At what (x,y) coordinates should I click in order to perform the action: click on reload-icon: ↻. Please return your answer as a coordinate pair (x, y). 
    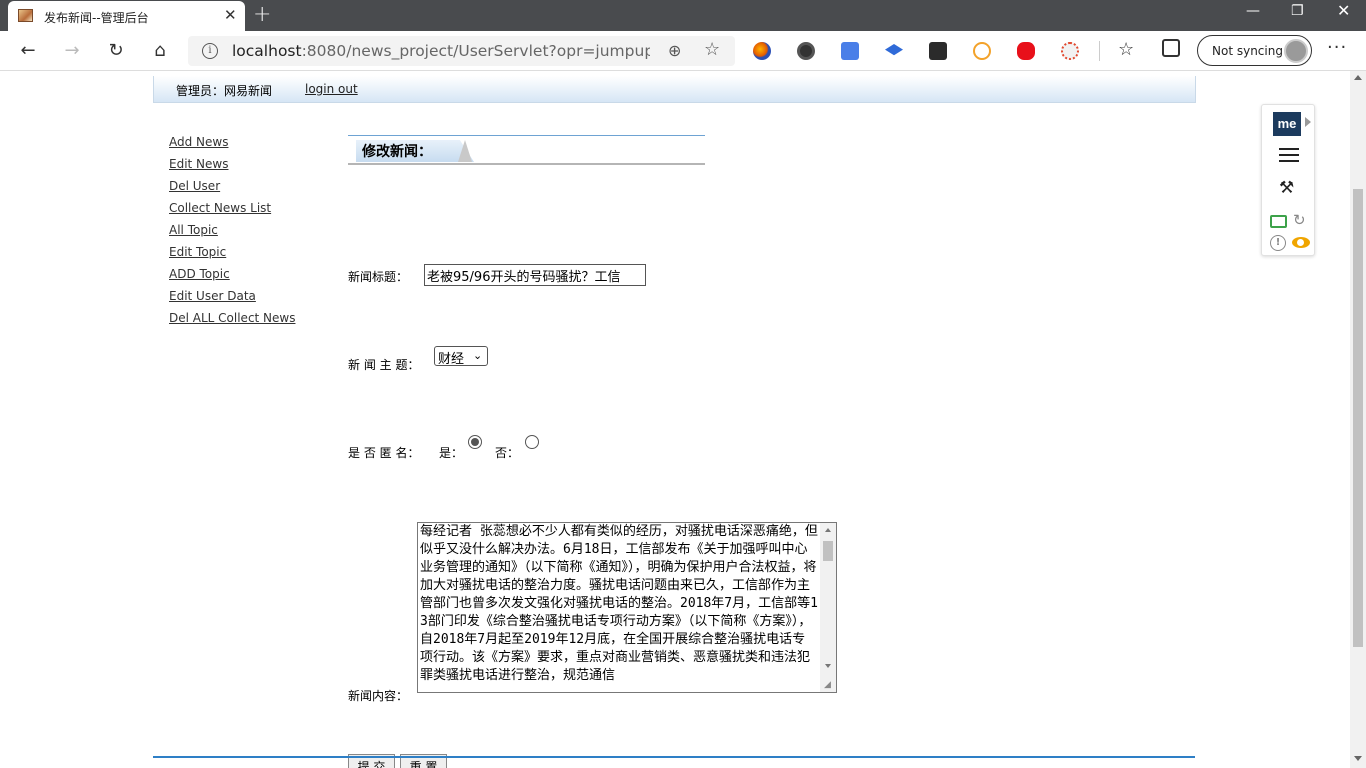
    Looking at the image, I should click on (116, 51).